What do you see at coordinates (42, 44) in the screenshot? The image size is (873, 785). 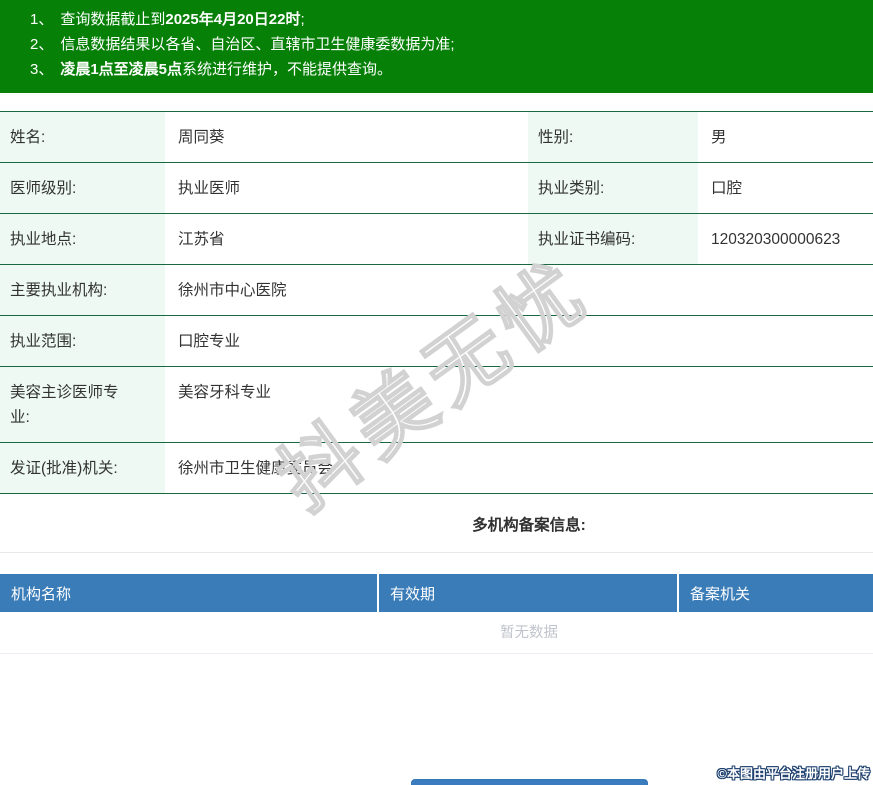 I see `notice-number: 2、` at bounding box center [42, 44].